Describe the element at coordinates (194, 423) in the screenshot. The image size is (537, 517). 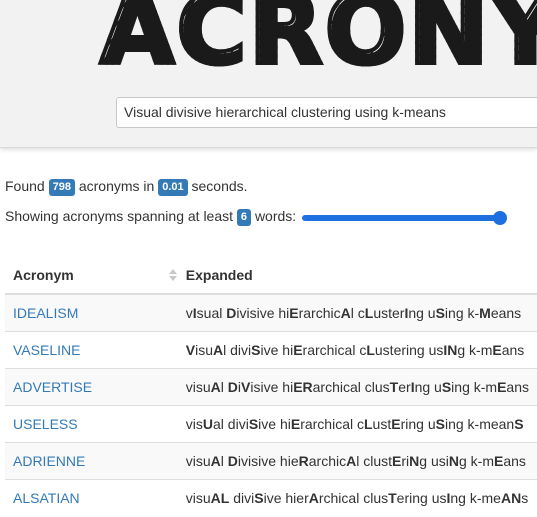
I see `expanded-text: vis` at that location.